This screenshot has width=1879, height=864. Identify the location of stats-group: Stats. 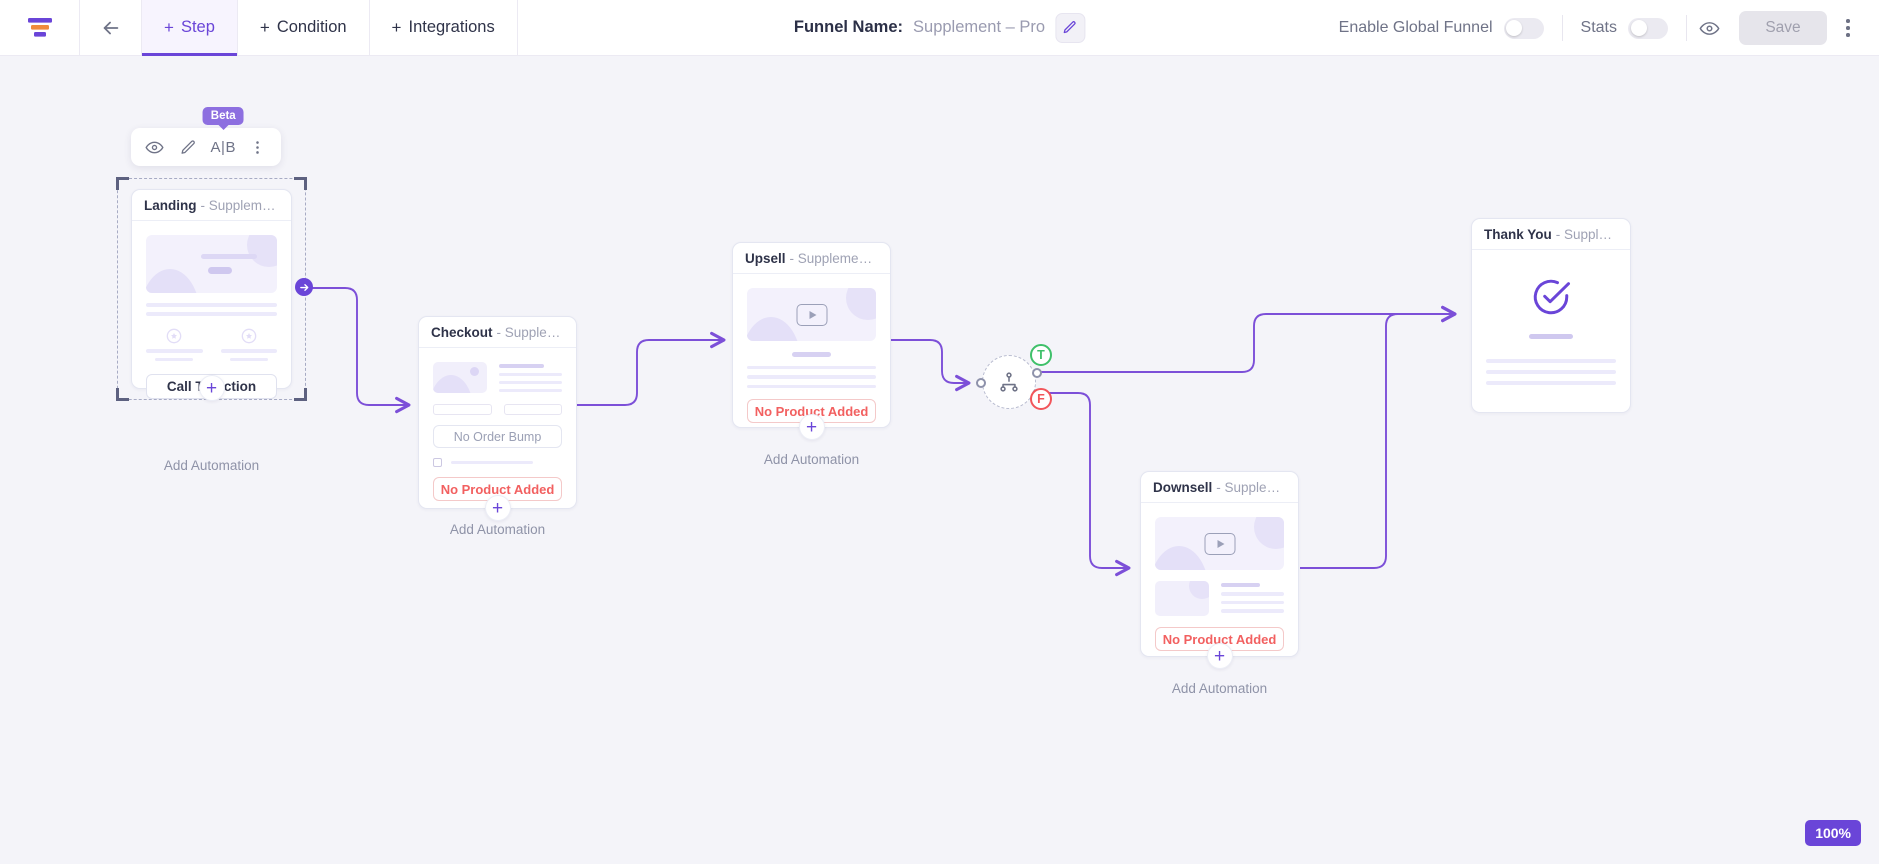
(1624, 28).